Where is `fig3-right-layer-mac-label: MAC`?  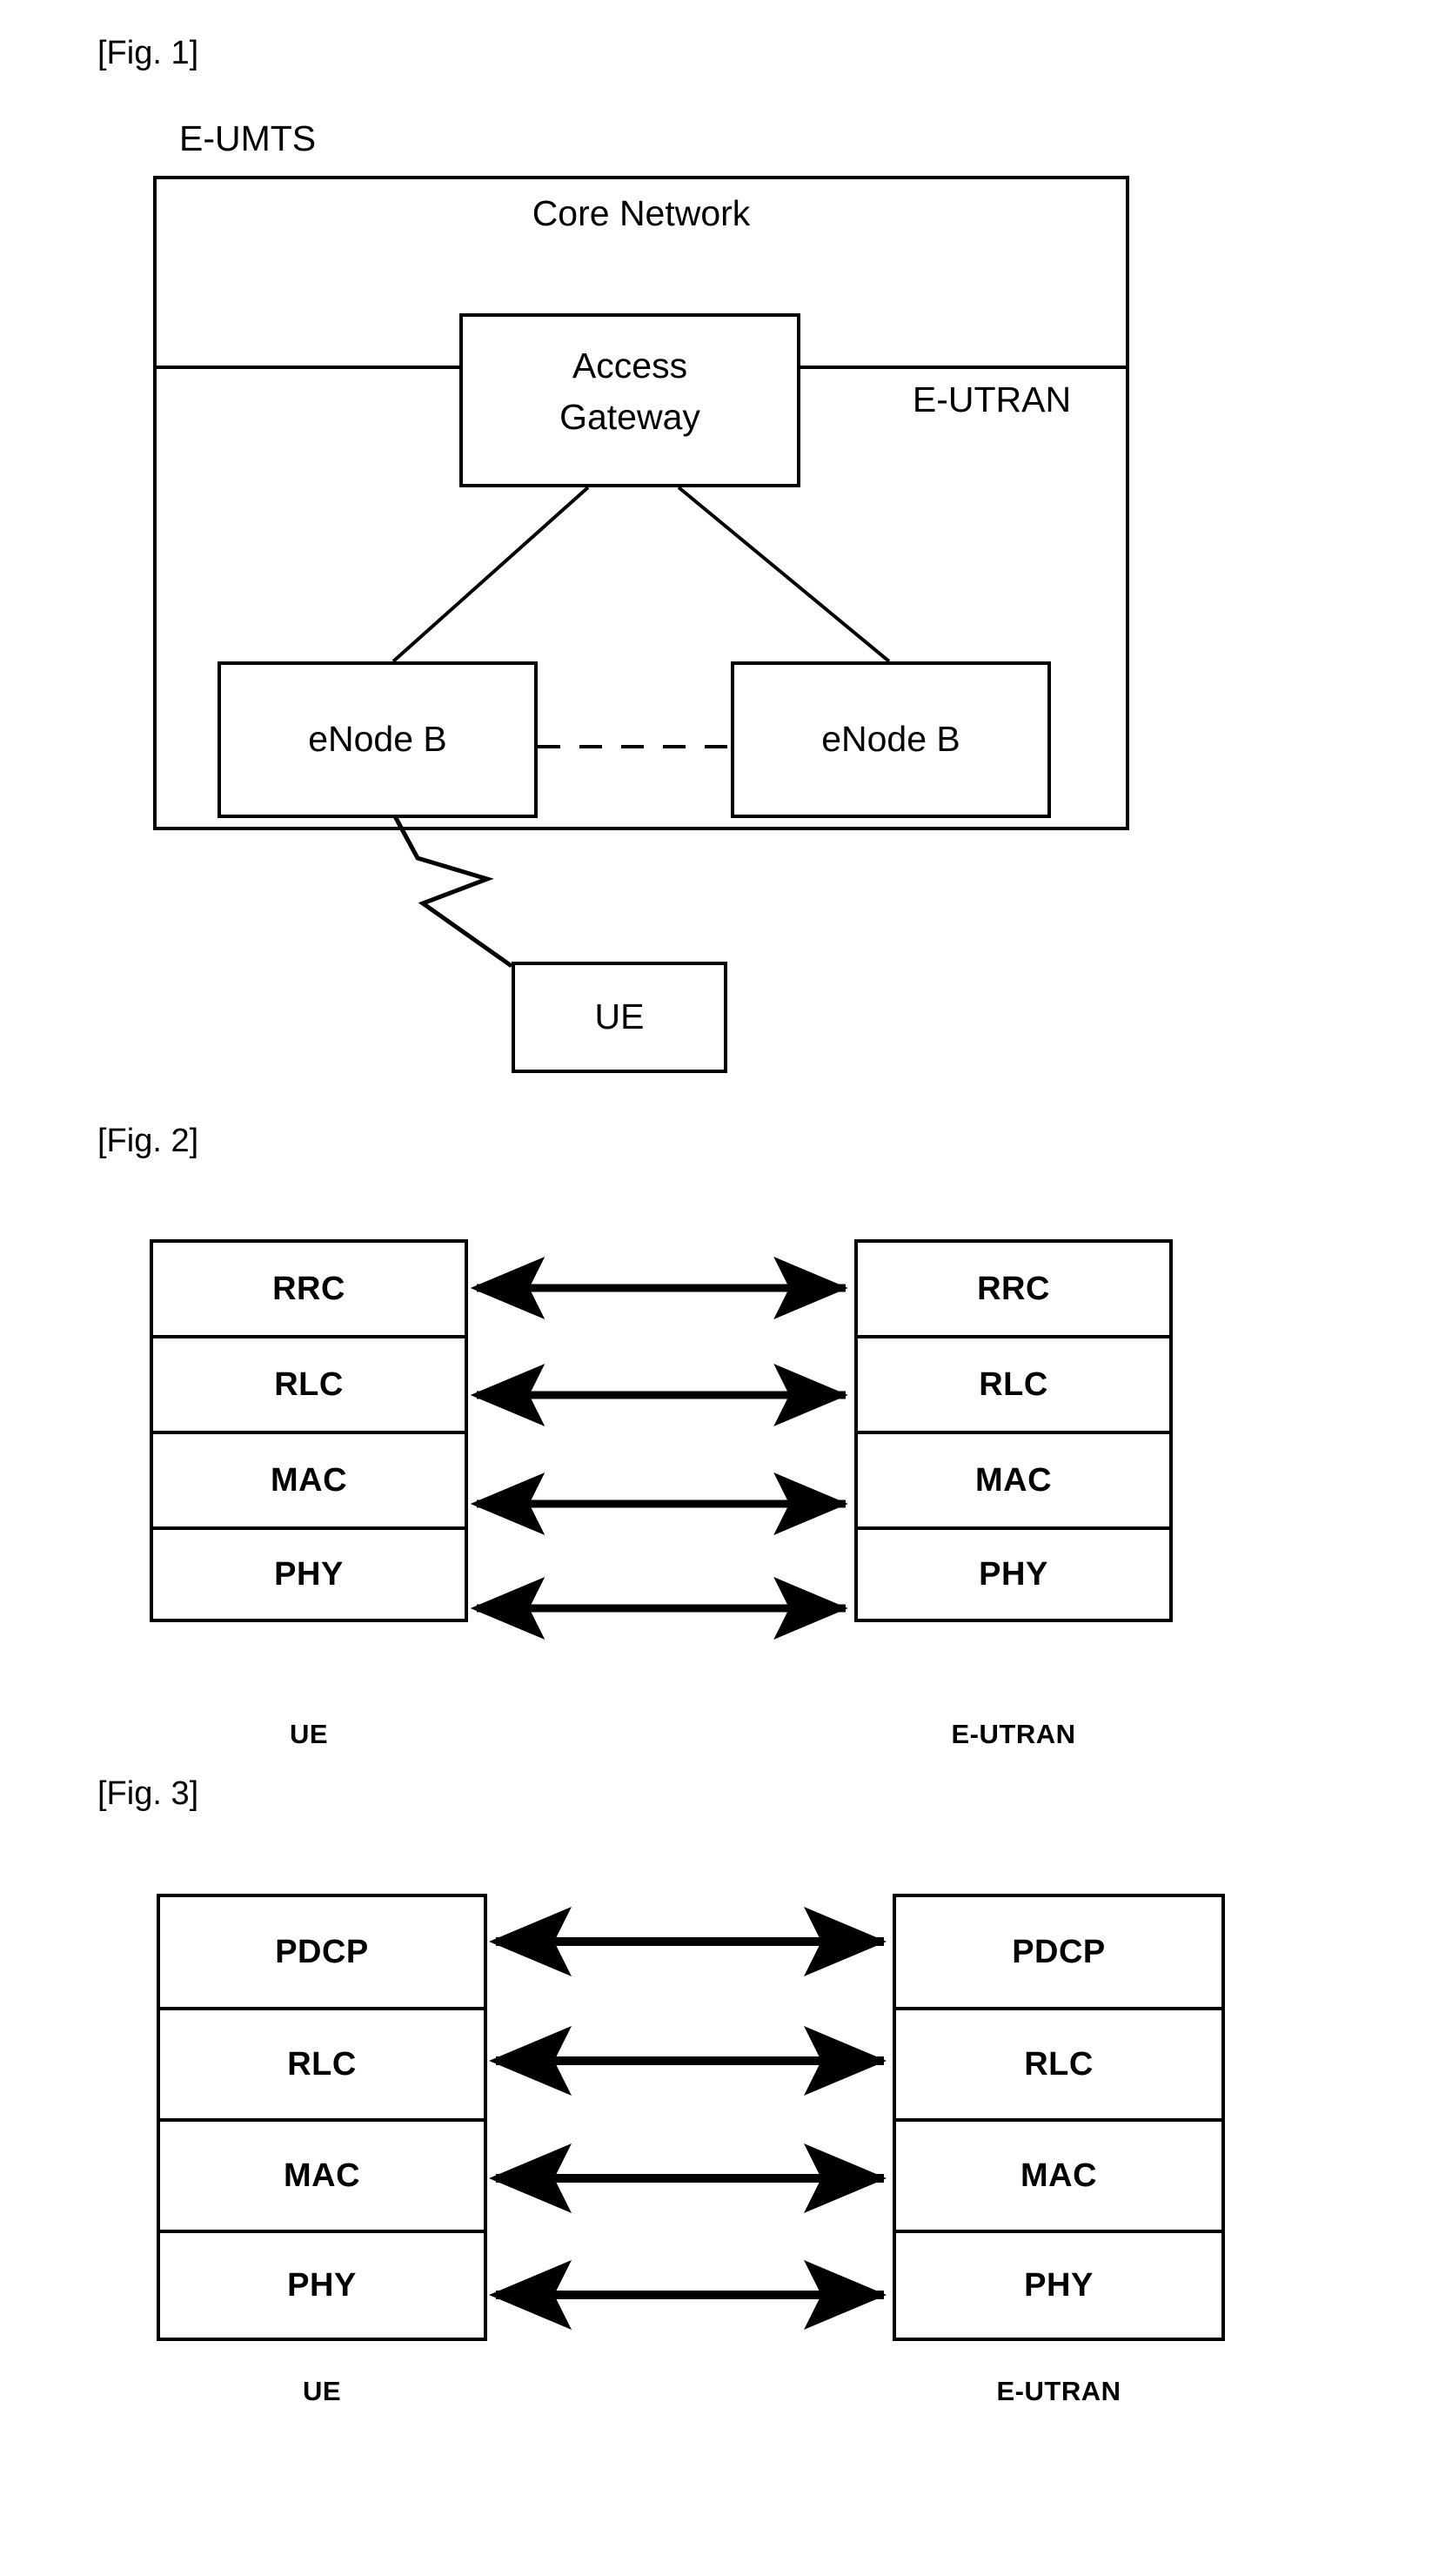
fig3-right-layer-mac-label: MAC is located at coordinates (1059, 2176).